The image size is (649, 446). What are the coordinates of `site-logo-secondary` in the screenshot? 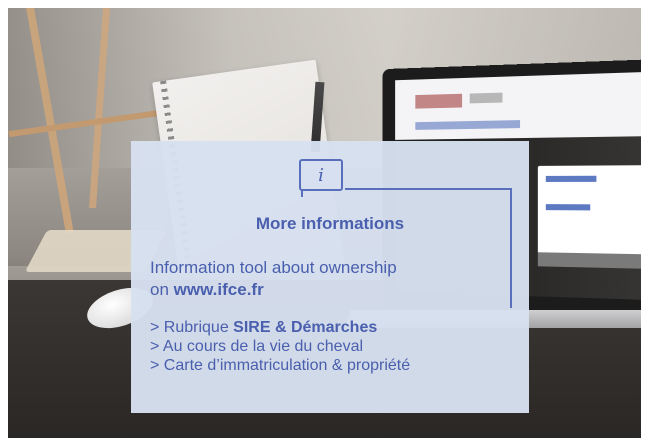 It's located at (486, 98).